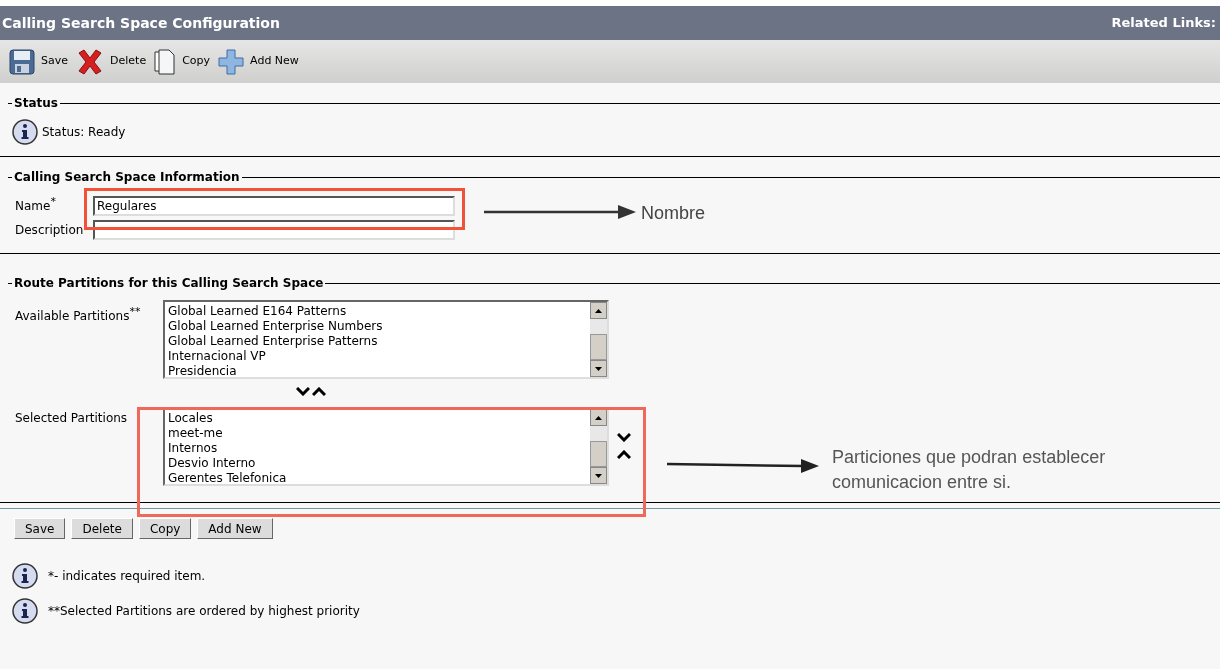 The image size is (1228, 669). Describe the element at coordinates (379, 356) in the screenshot. I see `list-option: Internacional VP` at that location.